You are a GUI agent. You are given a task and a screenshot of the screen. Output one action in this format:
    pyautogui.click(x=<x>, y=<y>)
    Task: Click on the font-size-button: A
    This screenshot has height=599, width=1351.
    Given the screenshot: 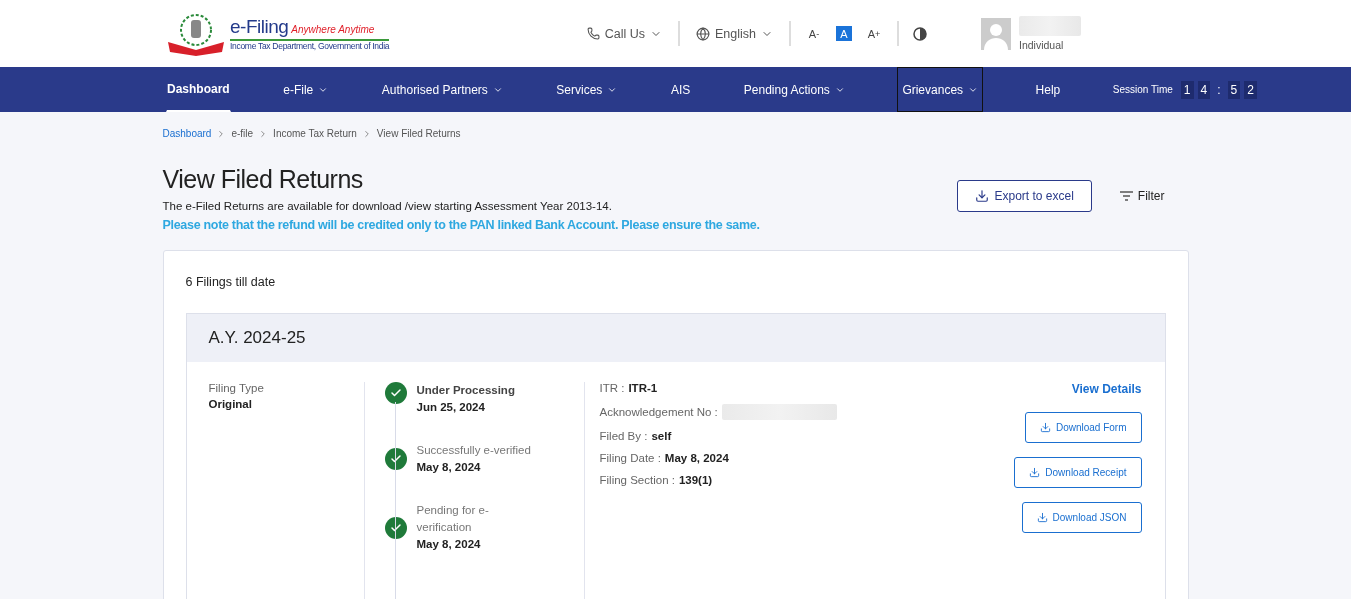 What is the action you would take?
    pyautogui.click(x=844, y=33)
    